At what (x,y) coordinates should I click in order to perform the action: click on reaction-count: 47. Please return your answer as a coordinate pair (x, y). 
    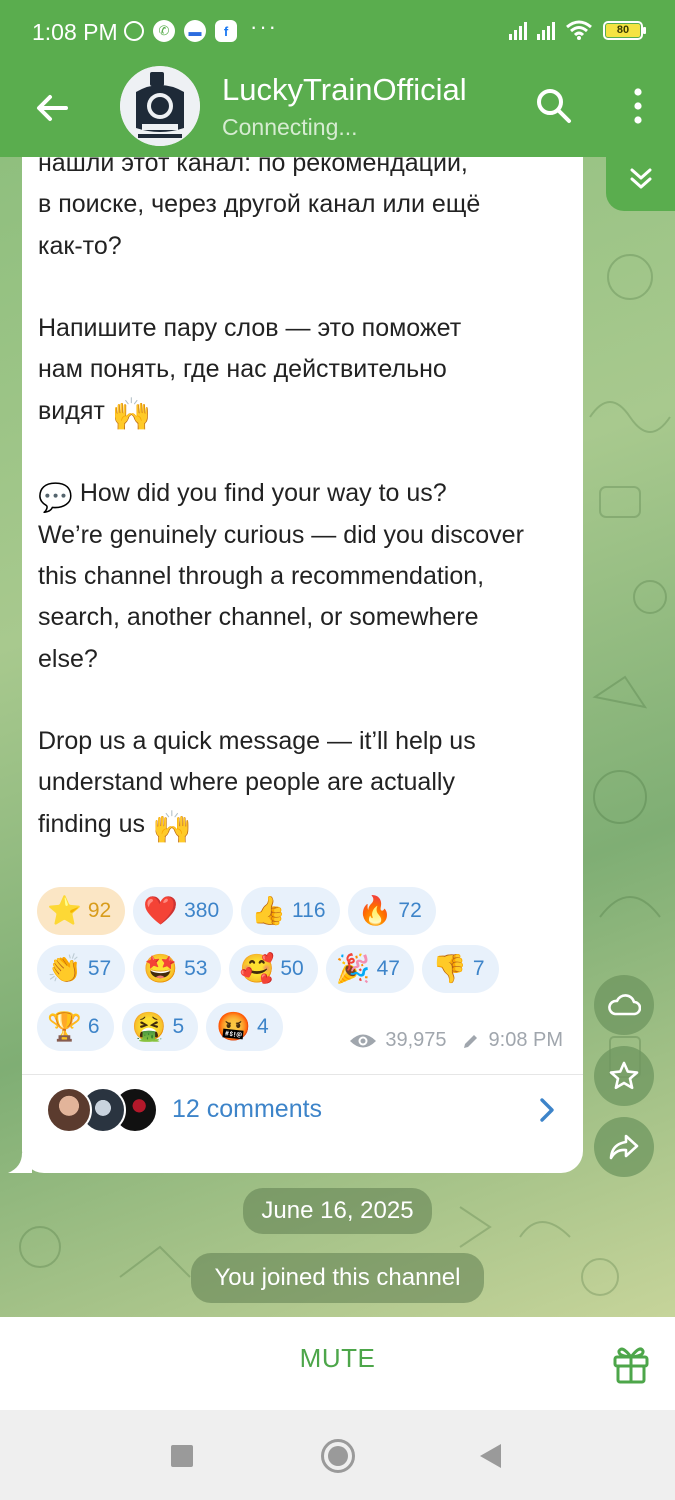
    Looking at the image, I should click on (388, 968).